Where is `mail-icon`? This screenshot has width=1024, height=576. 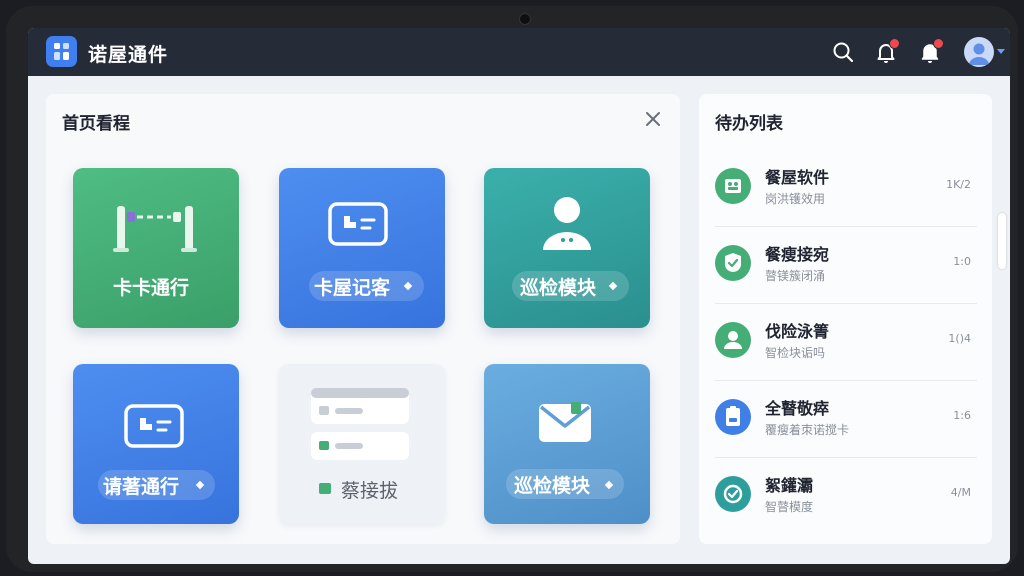
mail-icon is located at coordinates (565, 425).